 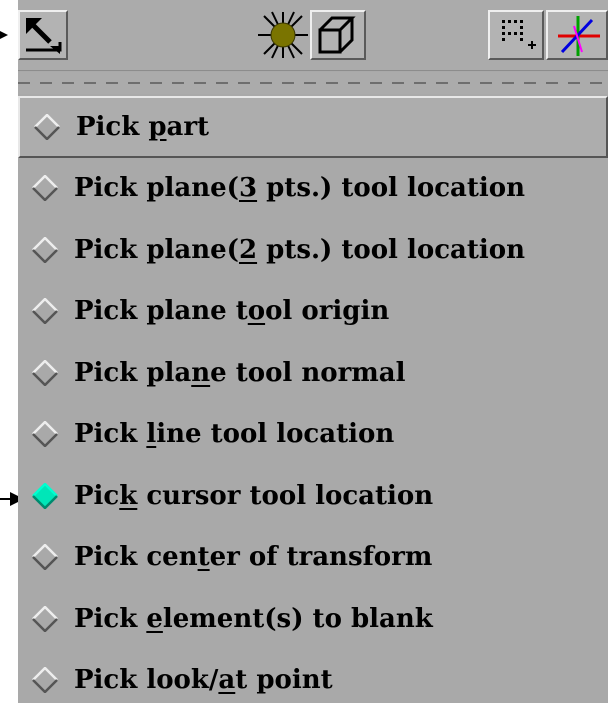 I want to click on light-button, so click(x=283, y=35).